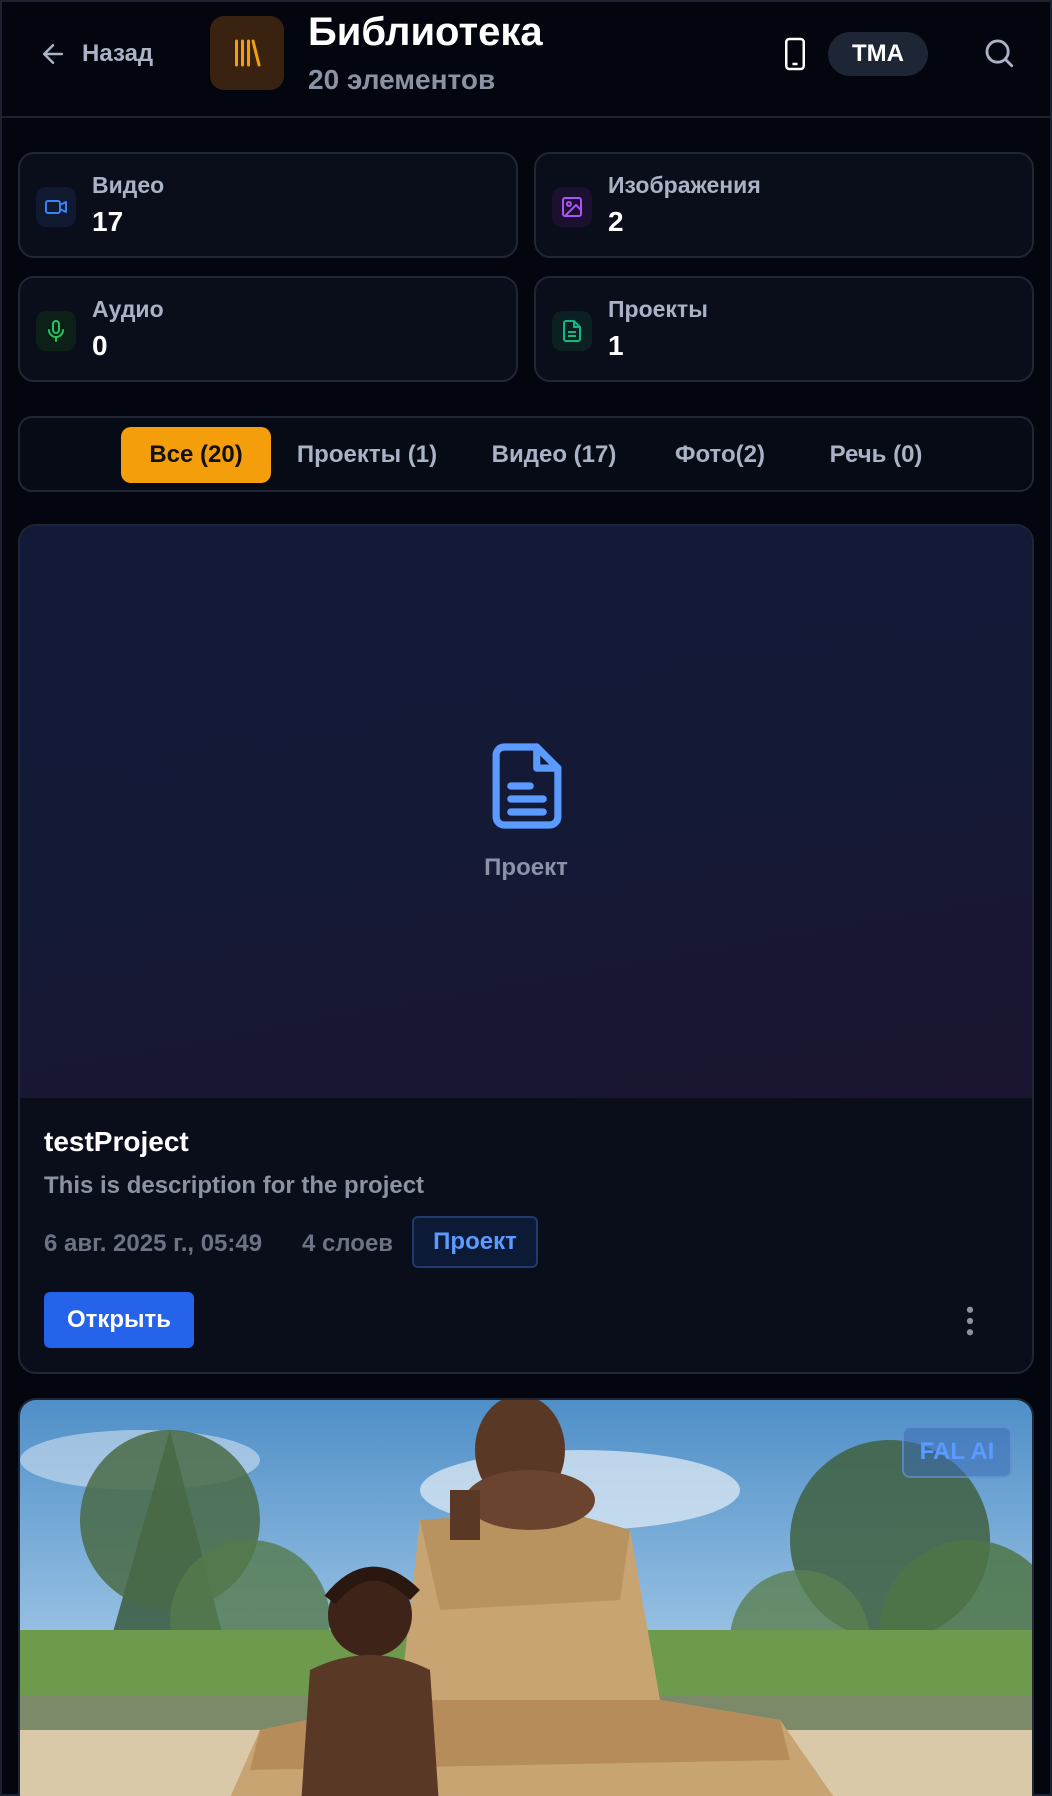  Describe the element at coordinates (616, 345) in the screenshot. I see `stat-value: 1` at that location.